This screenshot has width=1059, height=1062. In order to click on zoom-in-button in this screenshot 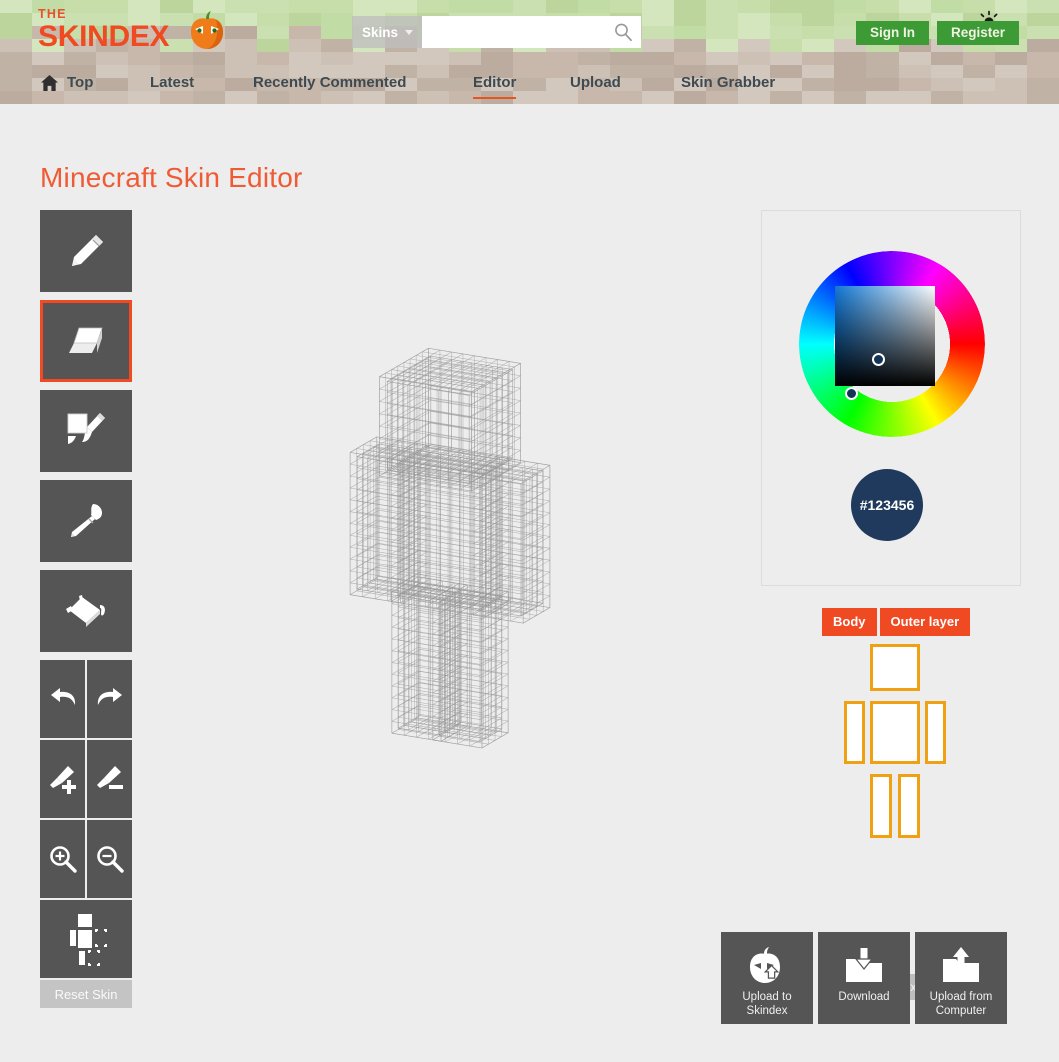, I will do `click(62, 859)`.